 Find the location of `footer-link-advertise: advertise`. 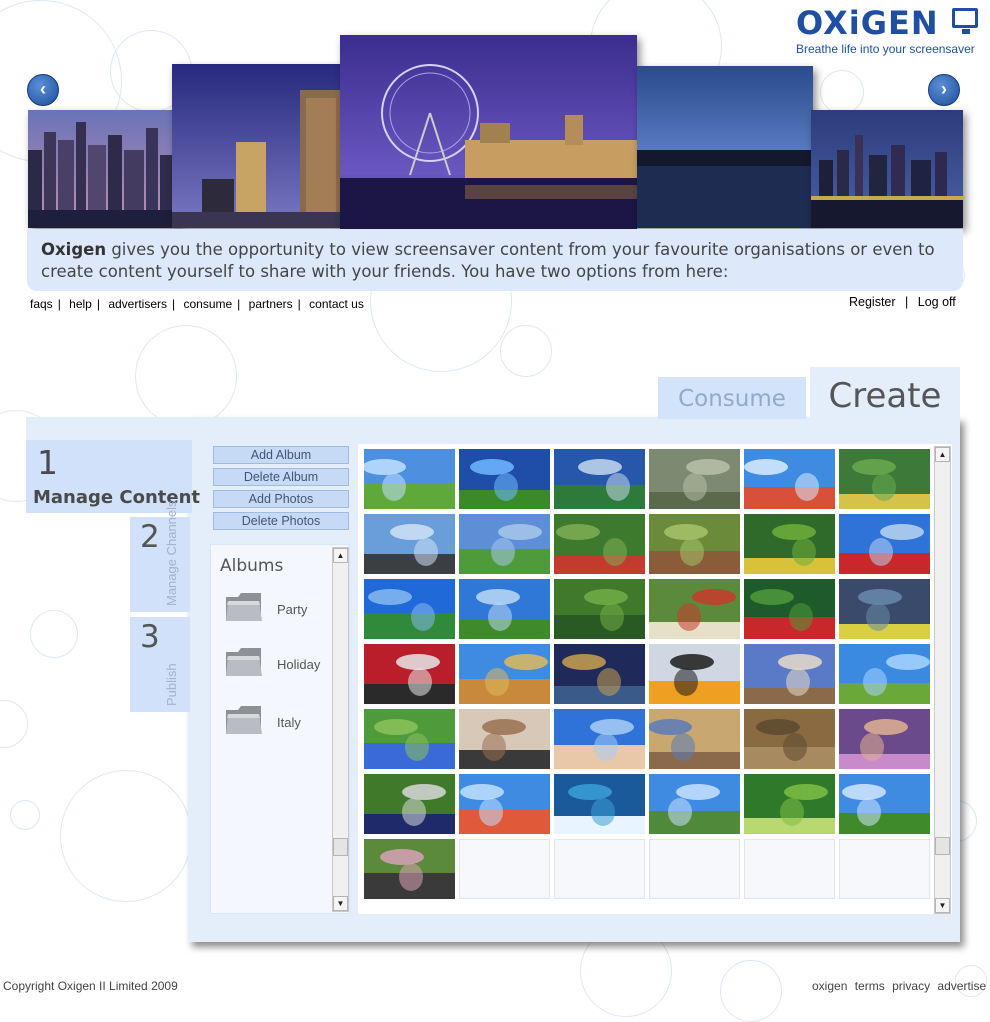

footer-link-advertise: advertise is located at coordinates (961, 986).